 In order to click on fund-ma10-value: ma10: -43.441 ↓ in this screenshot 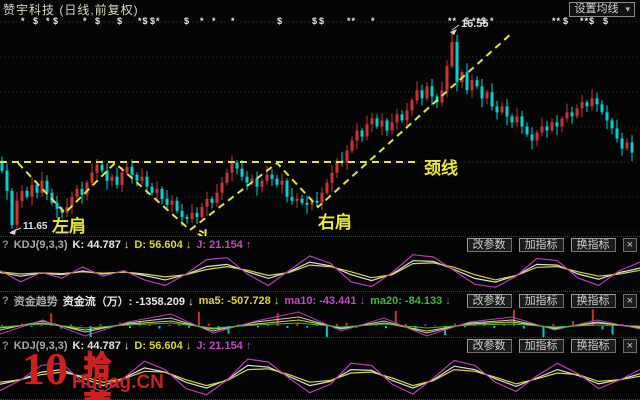, I will do `click(325, 301)`.